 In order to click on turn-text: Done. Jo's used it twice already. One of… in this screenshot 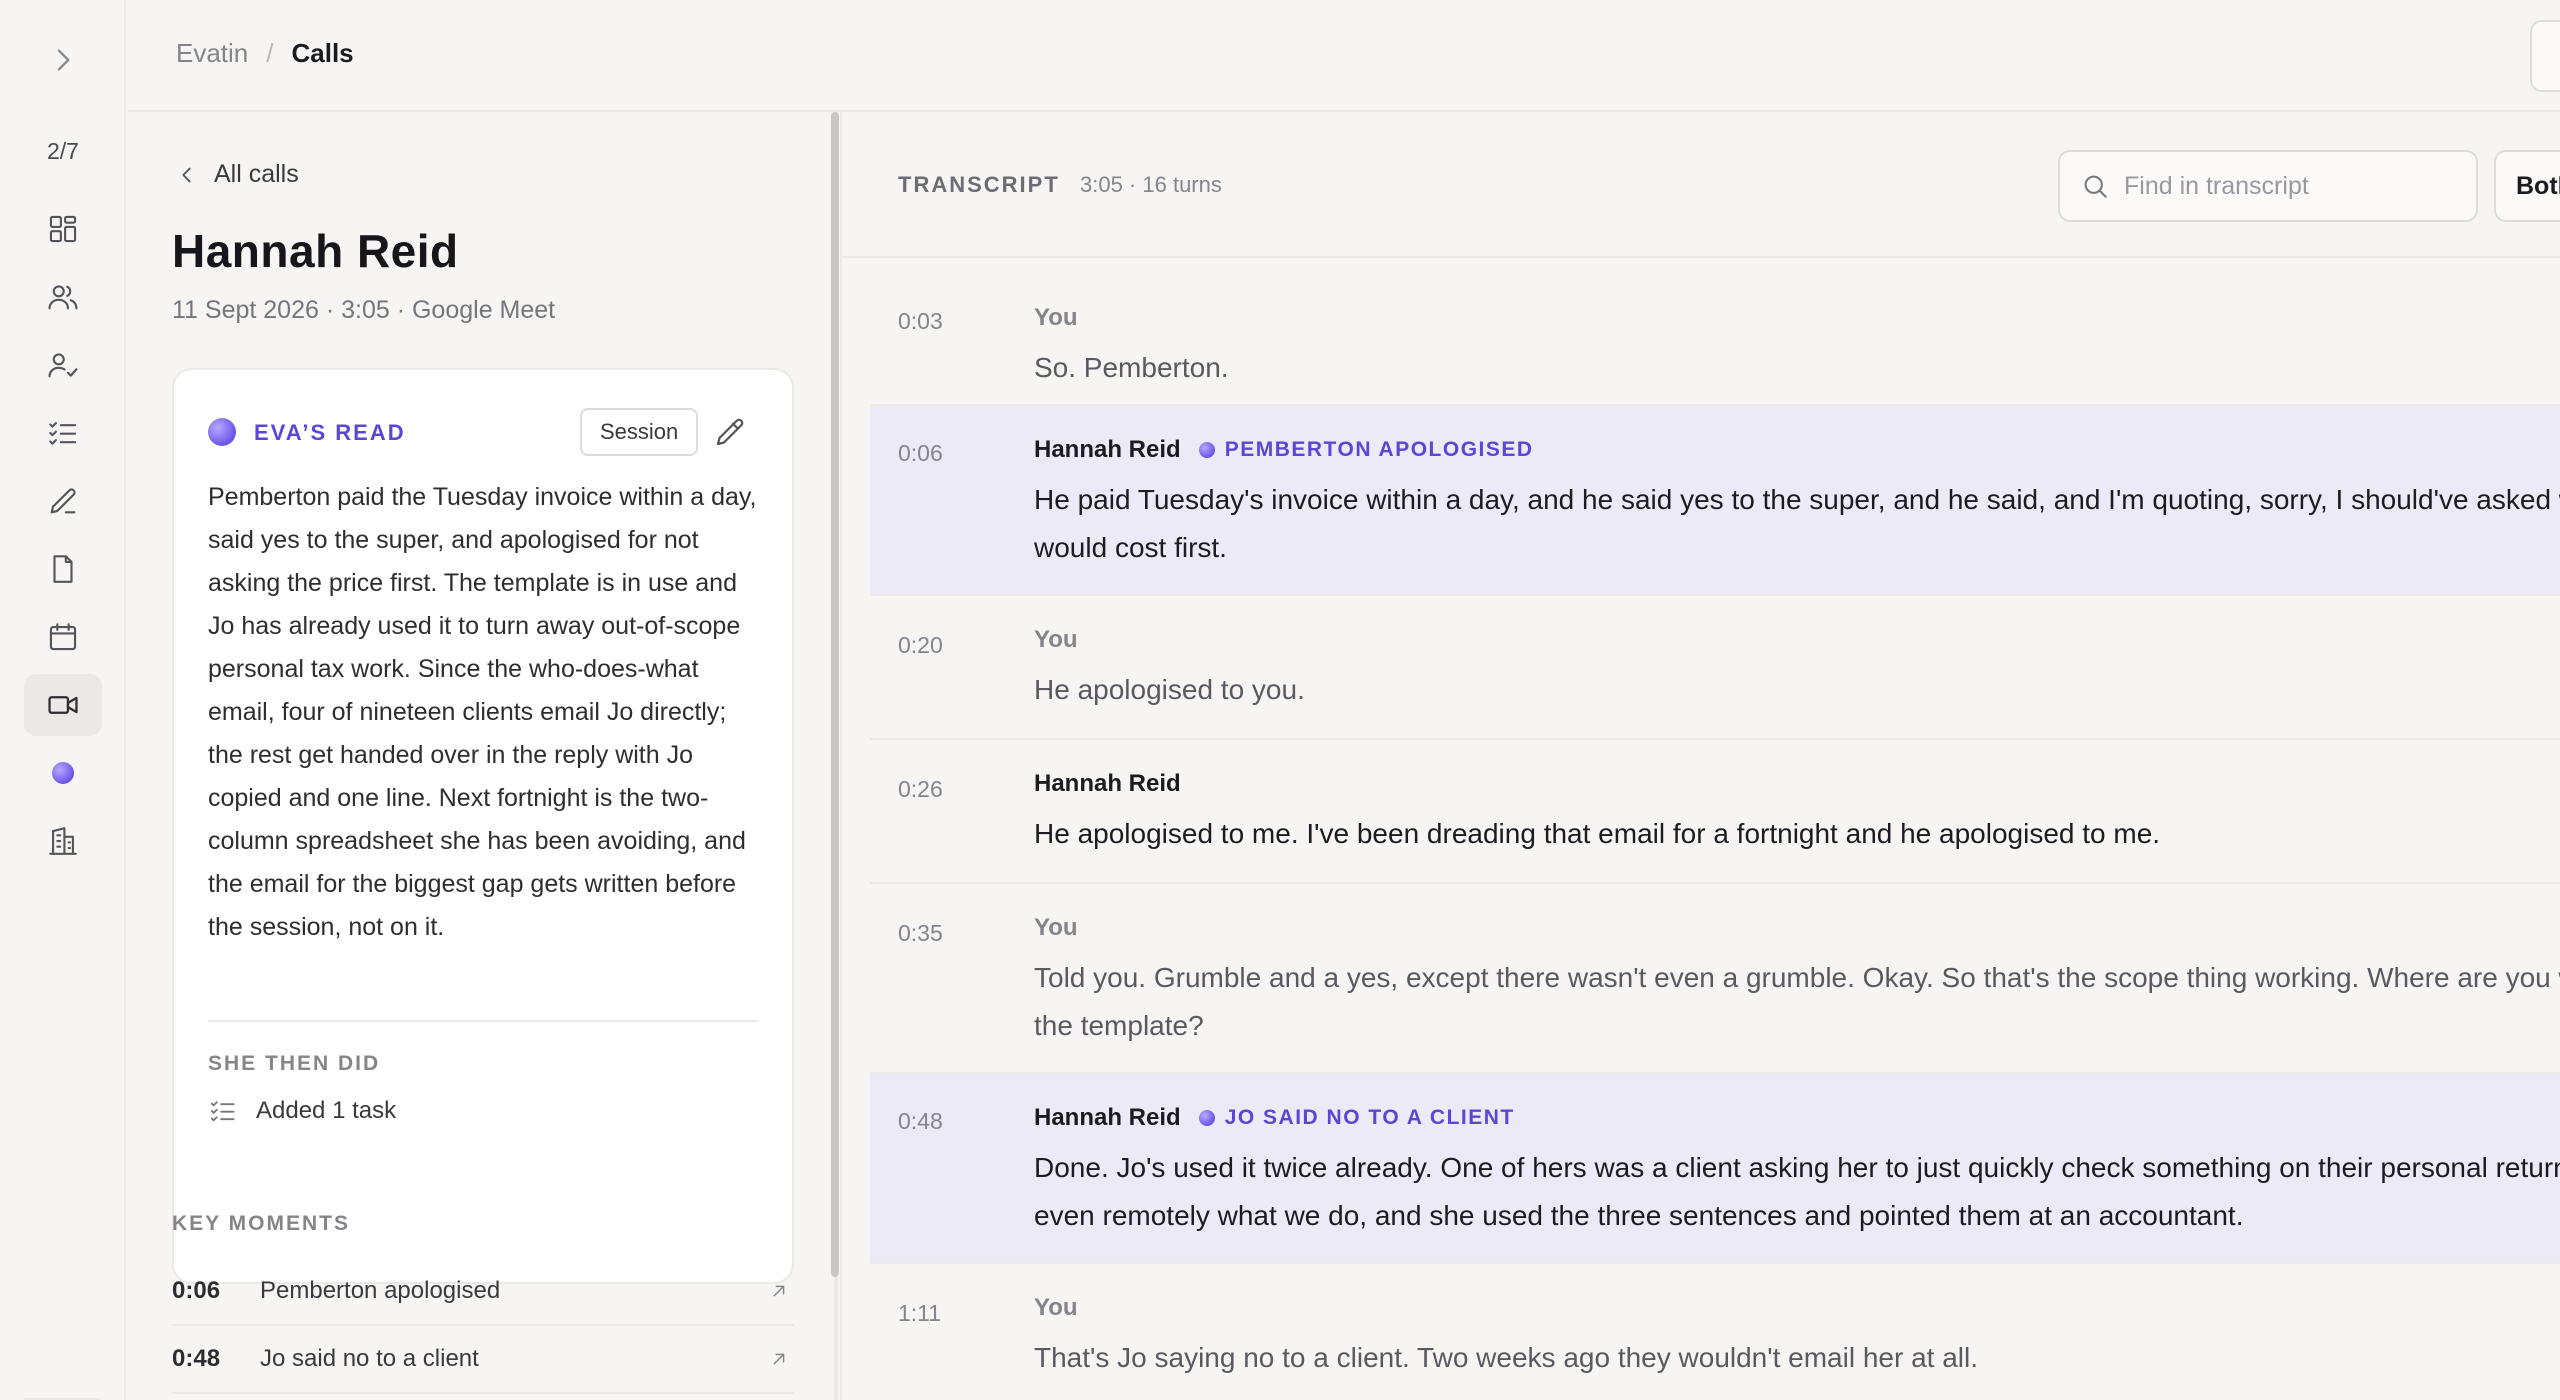, I will do `click(1797, 1167)`.